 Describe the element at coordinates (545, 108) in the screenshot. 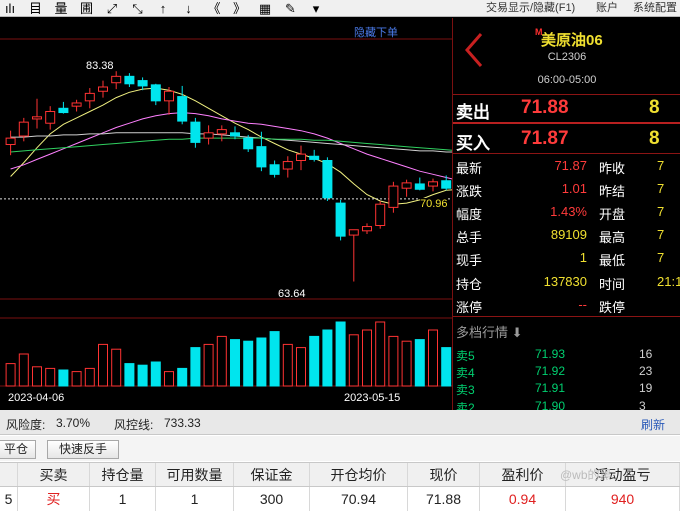

I see `sell-price: 71.88` at that location.